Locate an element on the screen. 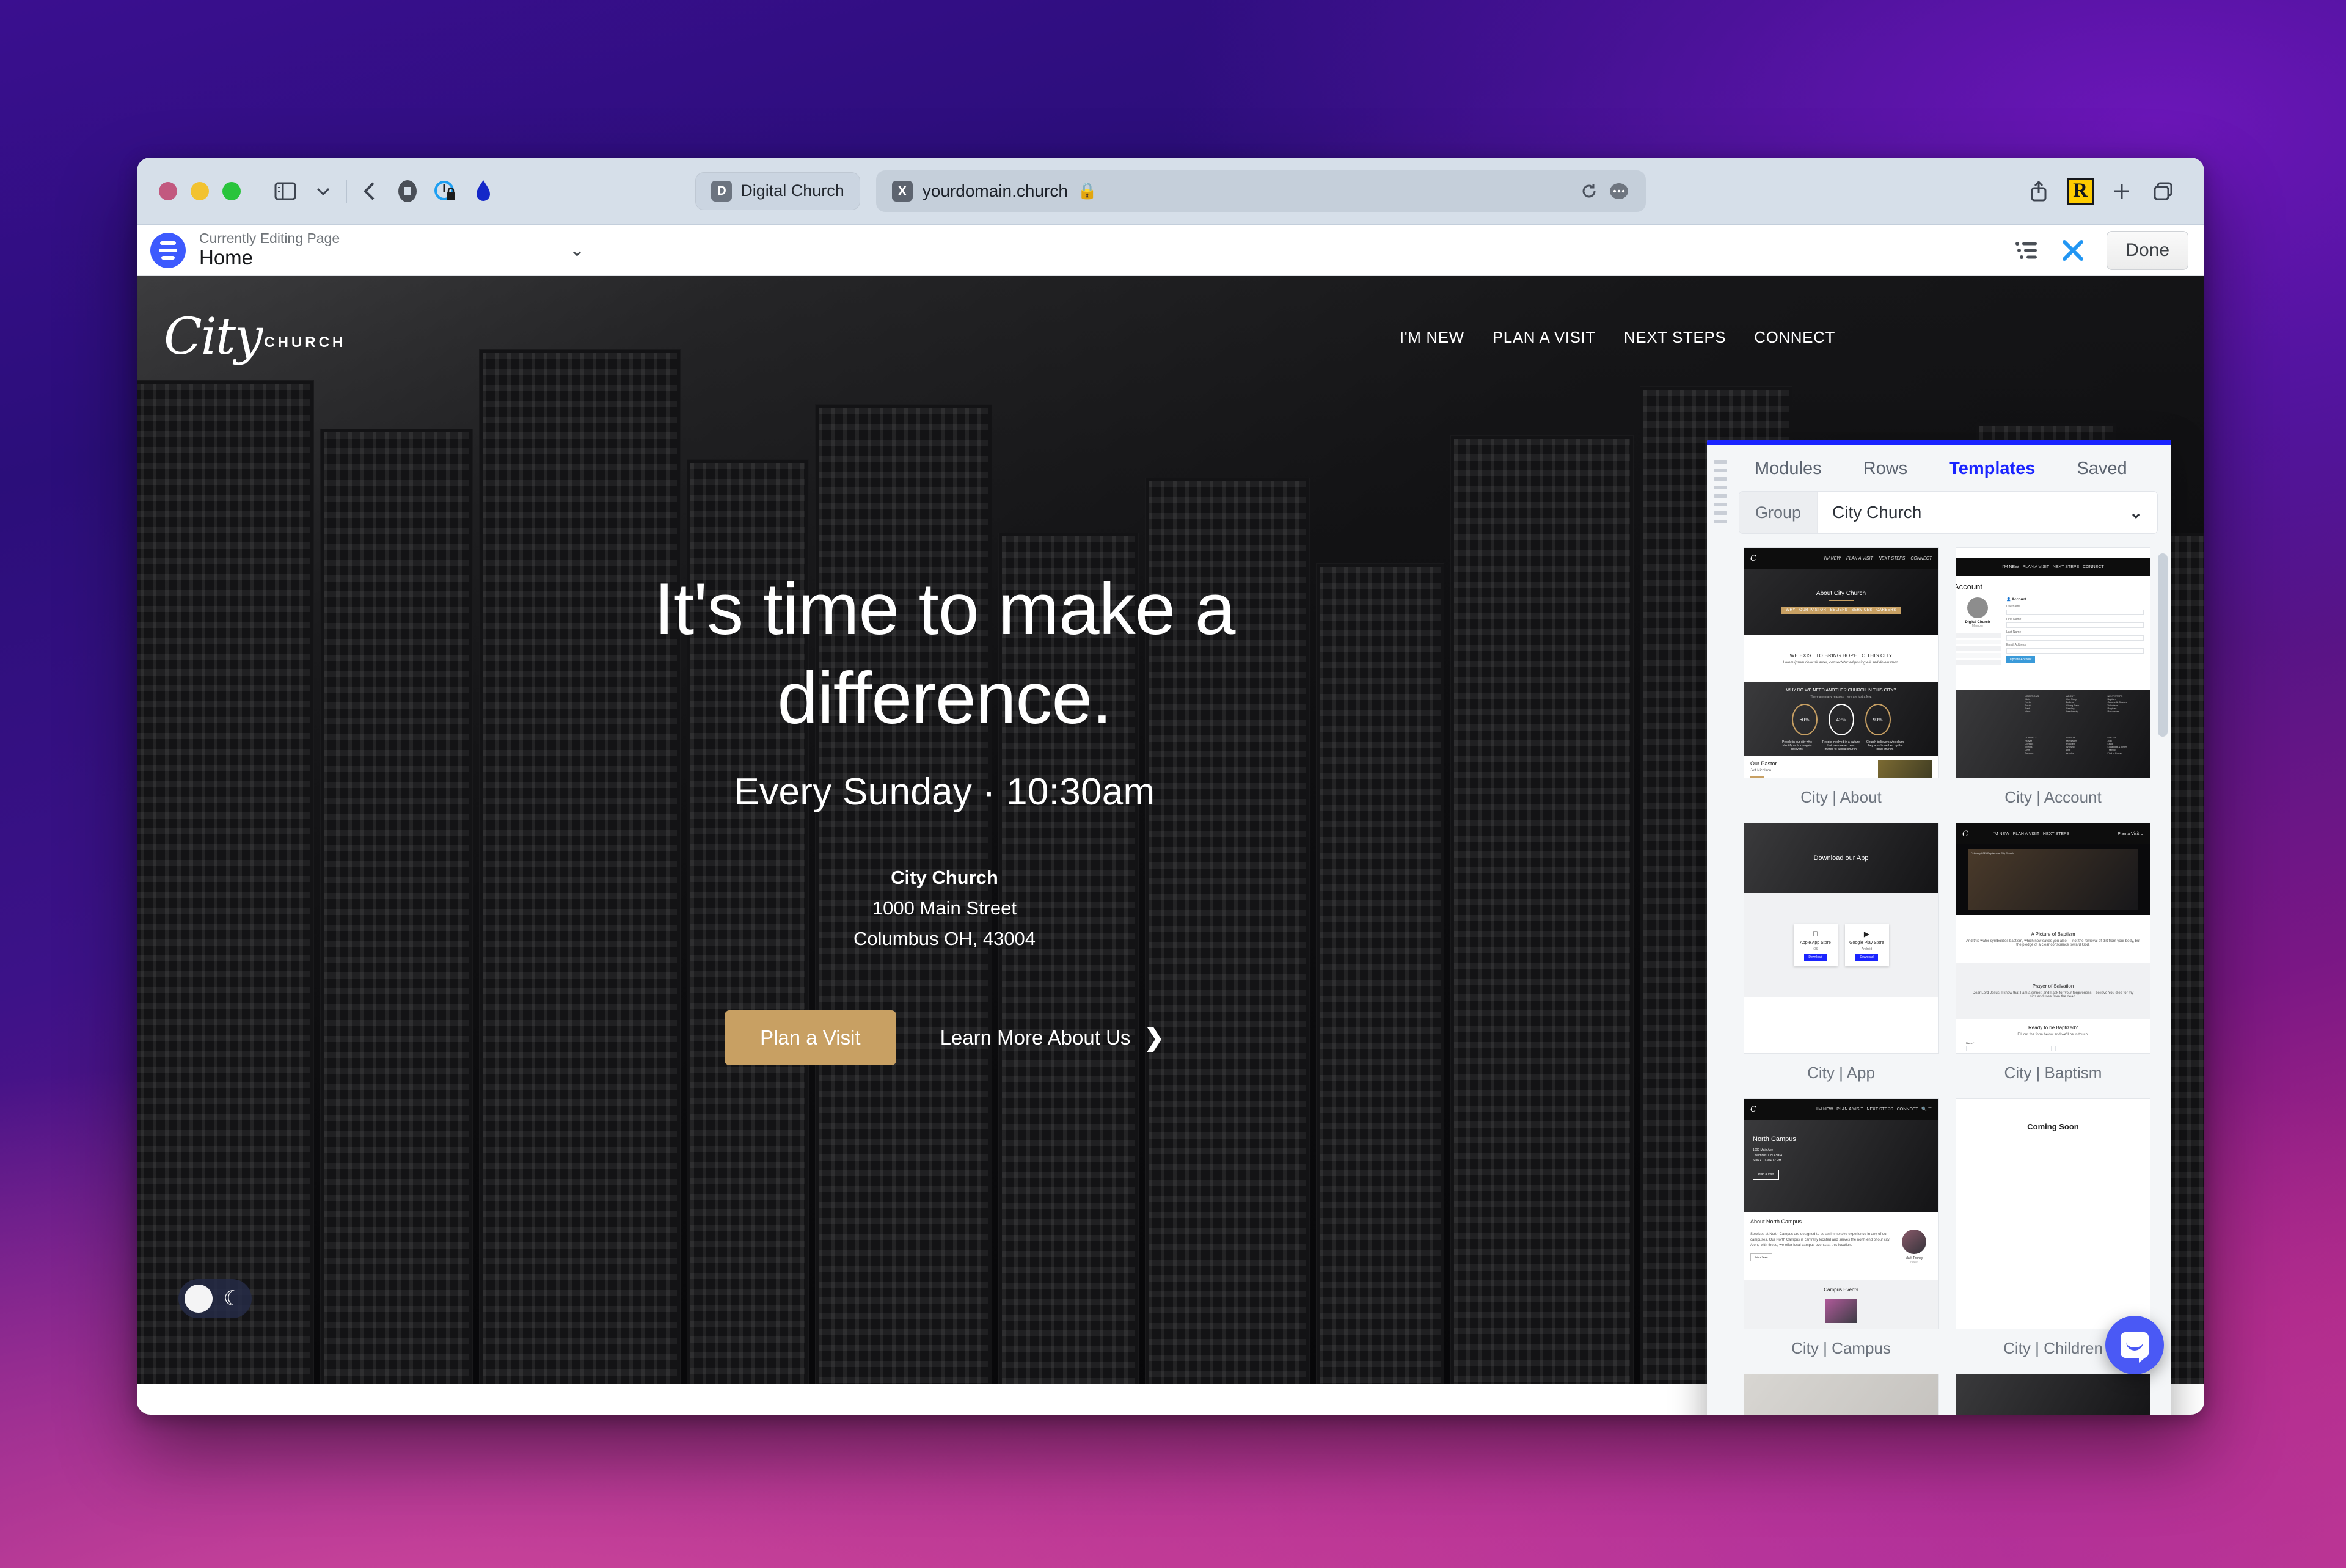 Image resolution: width=2346 pixels, height=1568 pixels. hero-cta-group: Plan a Visit Learn More About Us ❯ is located at coordinates (944, 1038).